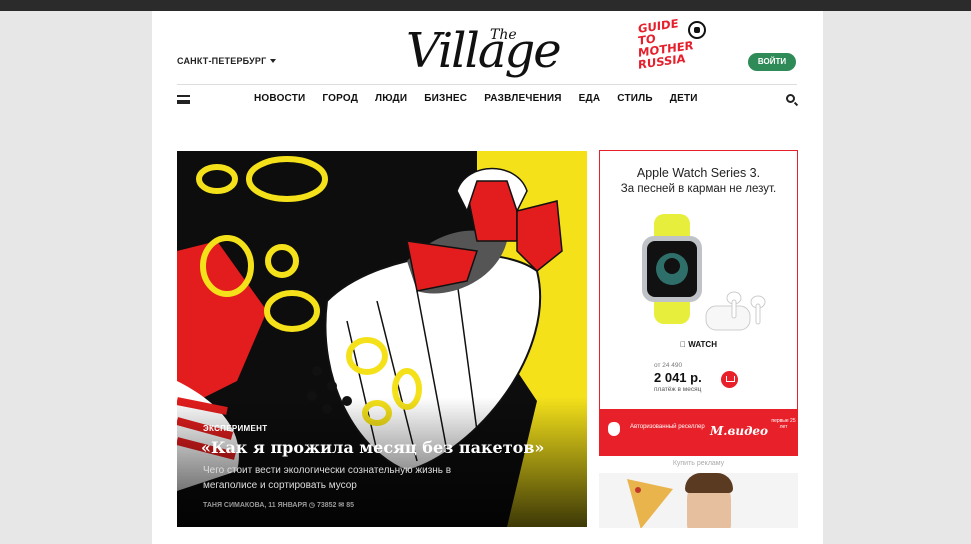 This screenshot has width=971, height=544. I want to click on guide-promo-text: GUIDE TO MOTHER RUSSIA, so click(666, 44).